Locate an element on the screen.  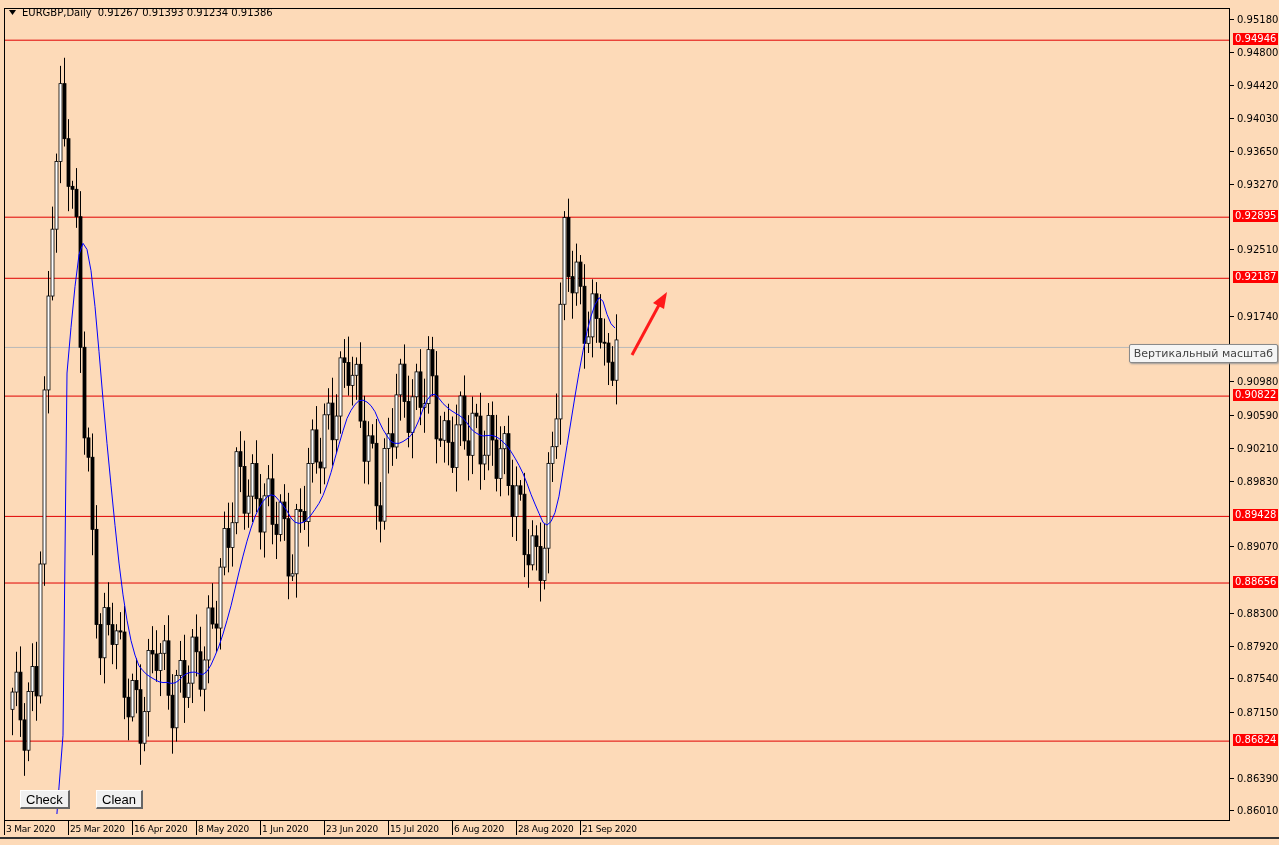
price-tick-label: 0.92510 is located at coordinates (1258, 249).